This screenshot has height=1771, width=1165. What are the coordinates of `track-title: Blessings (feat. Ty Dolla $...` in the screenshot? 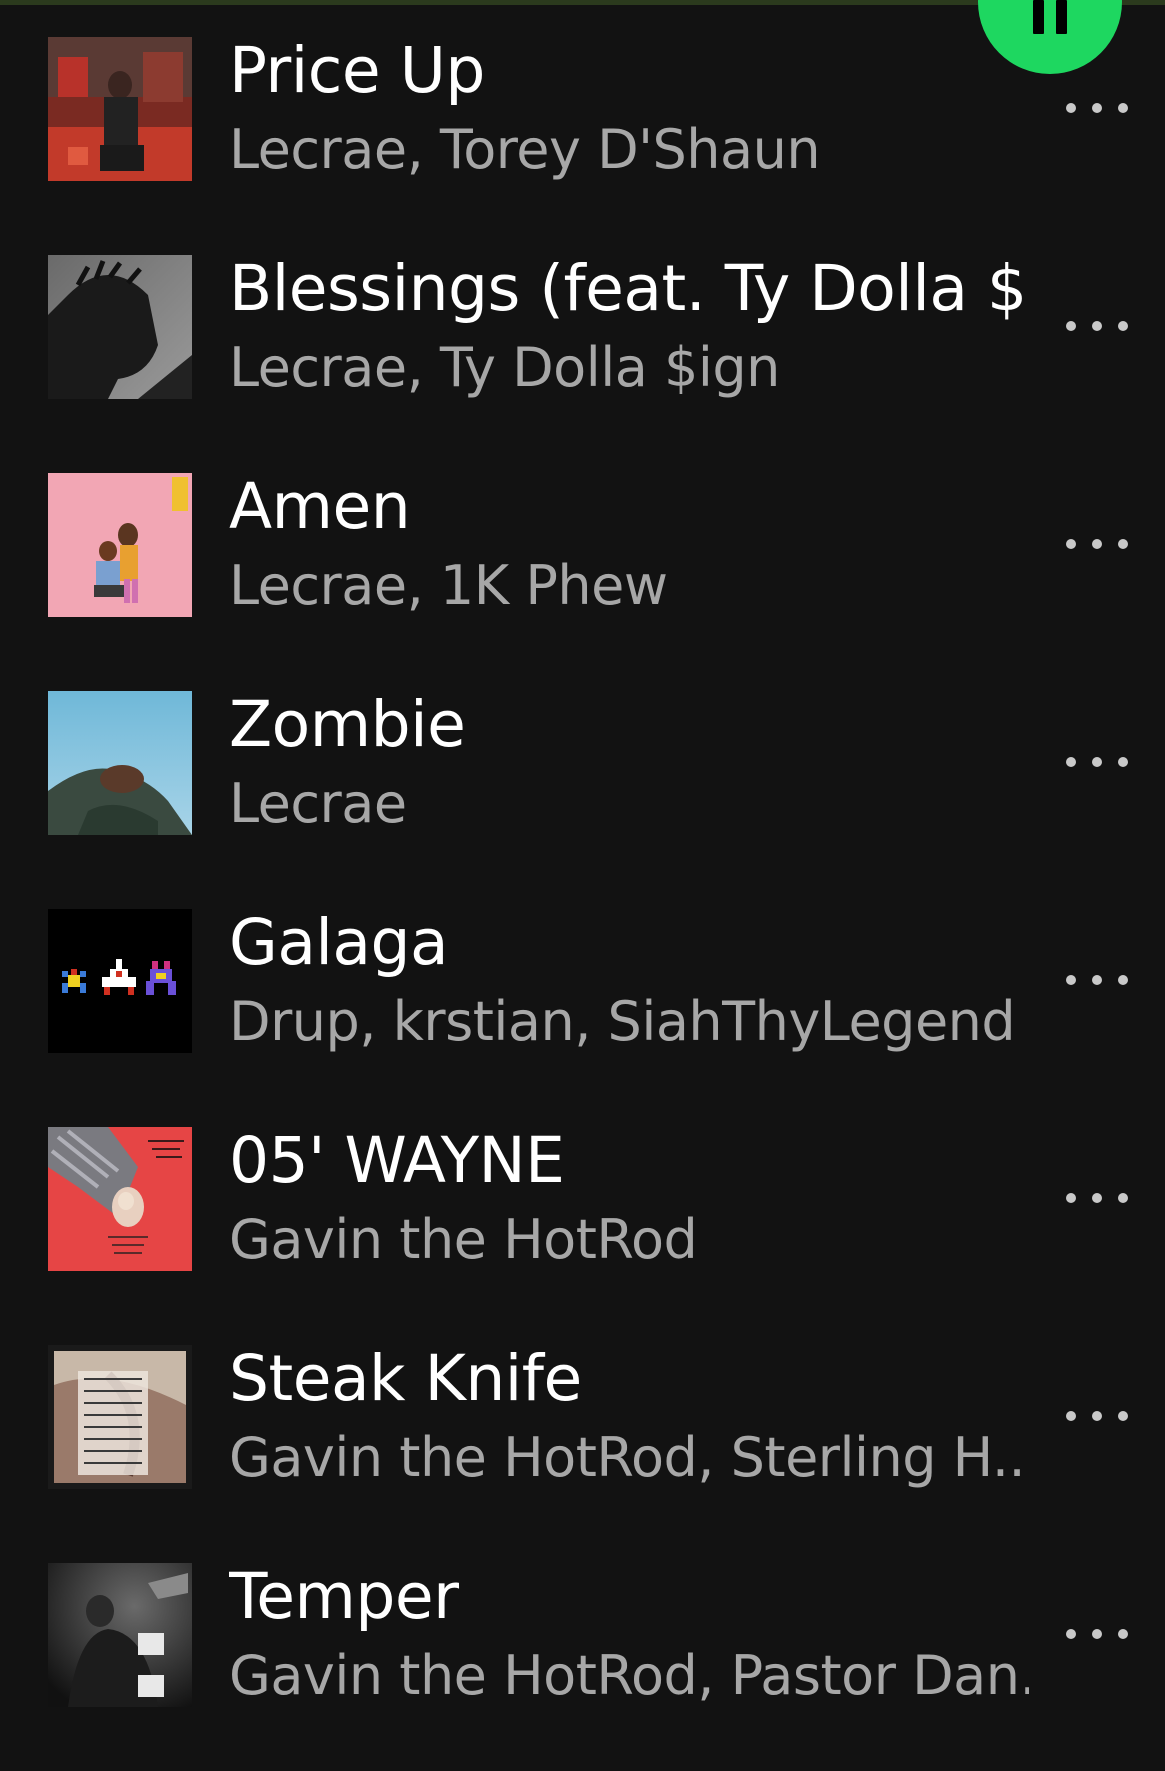 It's located at (629, 288).